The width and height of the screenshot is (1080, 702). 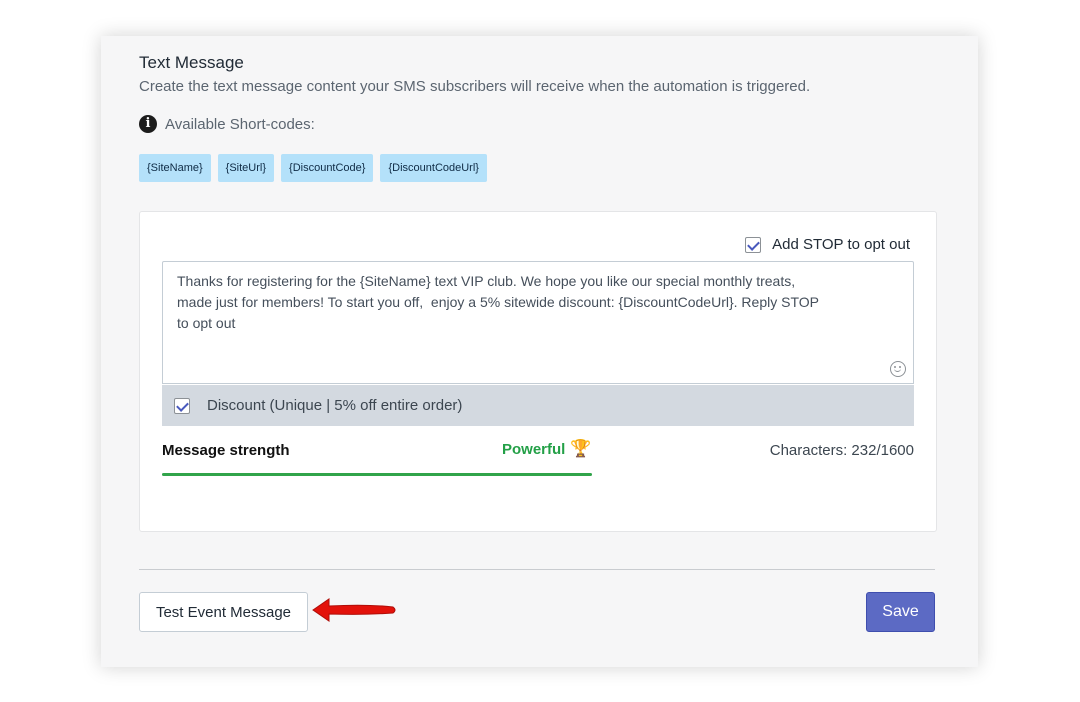 I want to click on add-stop-option: Add STOP to opt out, so click(x=827, y=244).